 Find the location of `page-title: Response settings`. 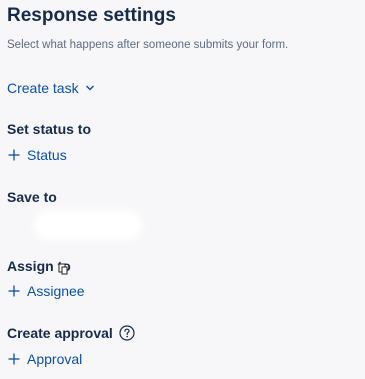

page-title: Response settings is located at coordinates (91, 15).